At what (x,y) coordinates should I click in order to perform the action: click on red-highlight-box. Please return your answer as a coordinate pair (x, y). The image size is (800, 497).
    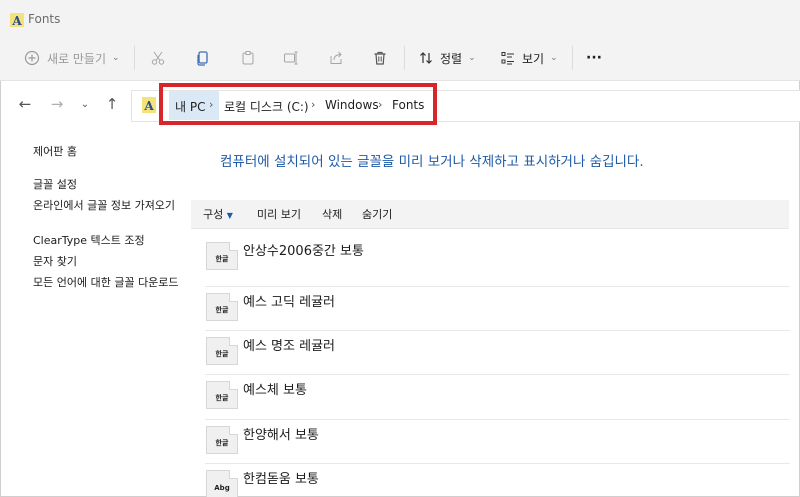
    Looking at the image, I should click on (298, 104).